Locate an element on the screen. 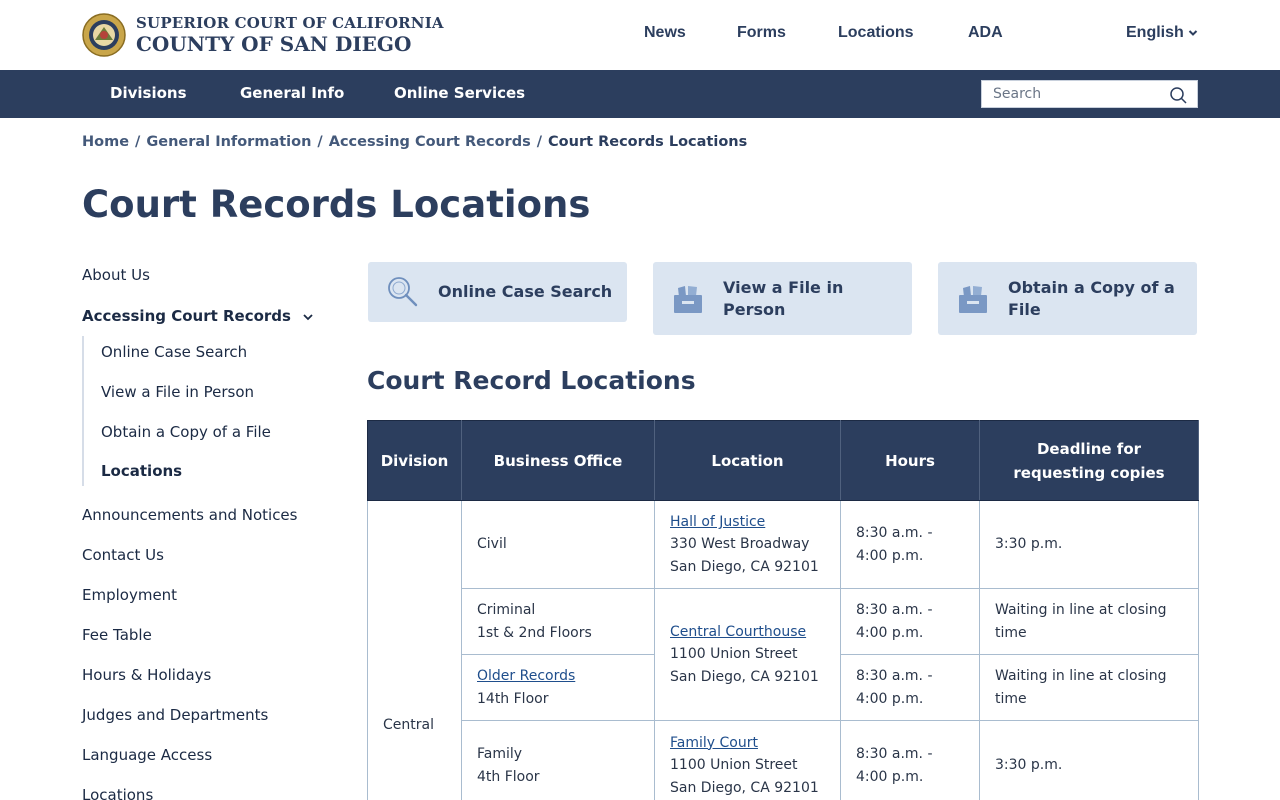  breadcrumb-home: Home is located at coordinates (105, 142).